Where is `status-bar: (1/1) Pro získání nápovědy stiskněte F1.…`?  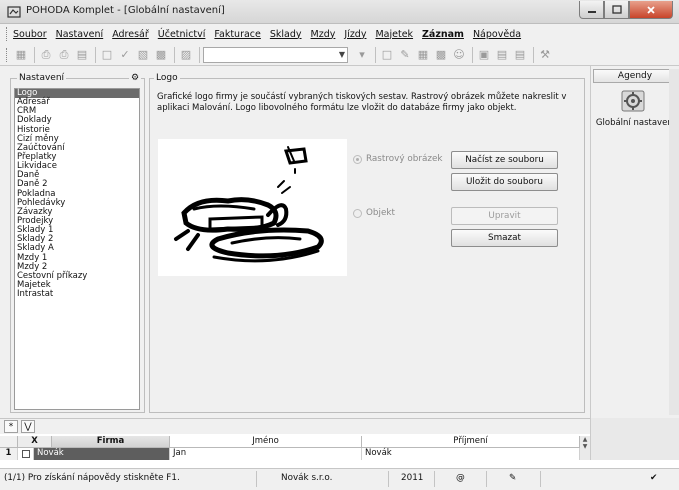 status-bar: (1/1) Pro získání nápovědy stiskněte F1.… is located at coordinates (339, 479).